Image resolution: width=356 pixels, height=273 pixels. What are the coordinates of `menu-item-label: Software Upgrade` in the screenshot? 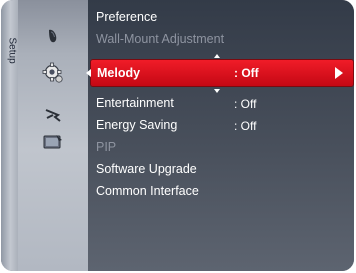 It's located at (146, 169).